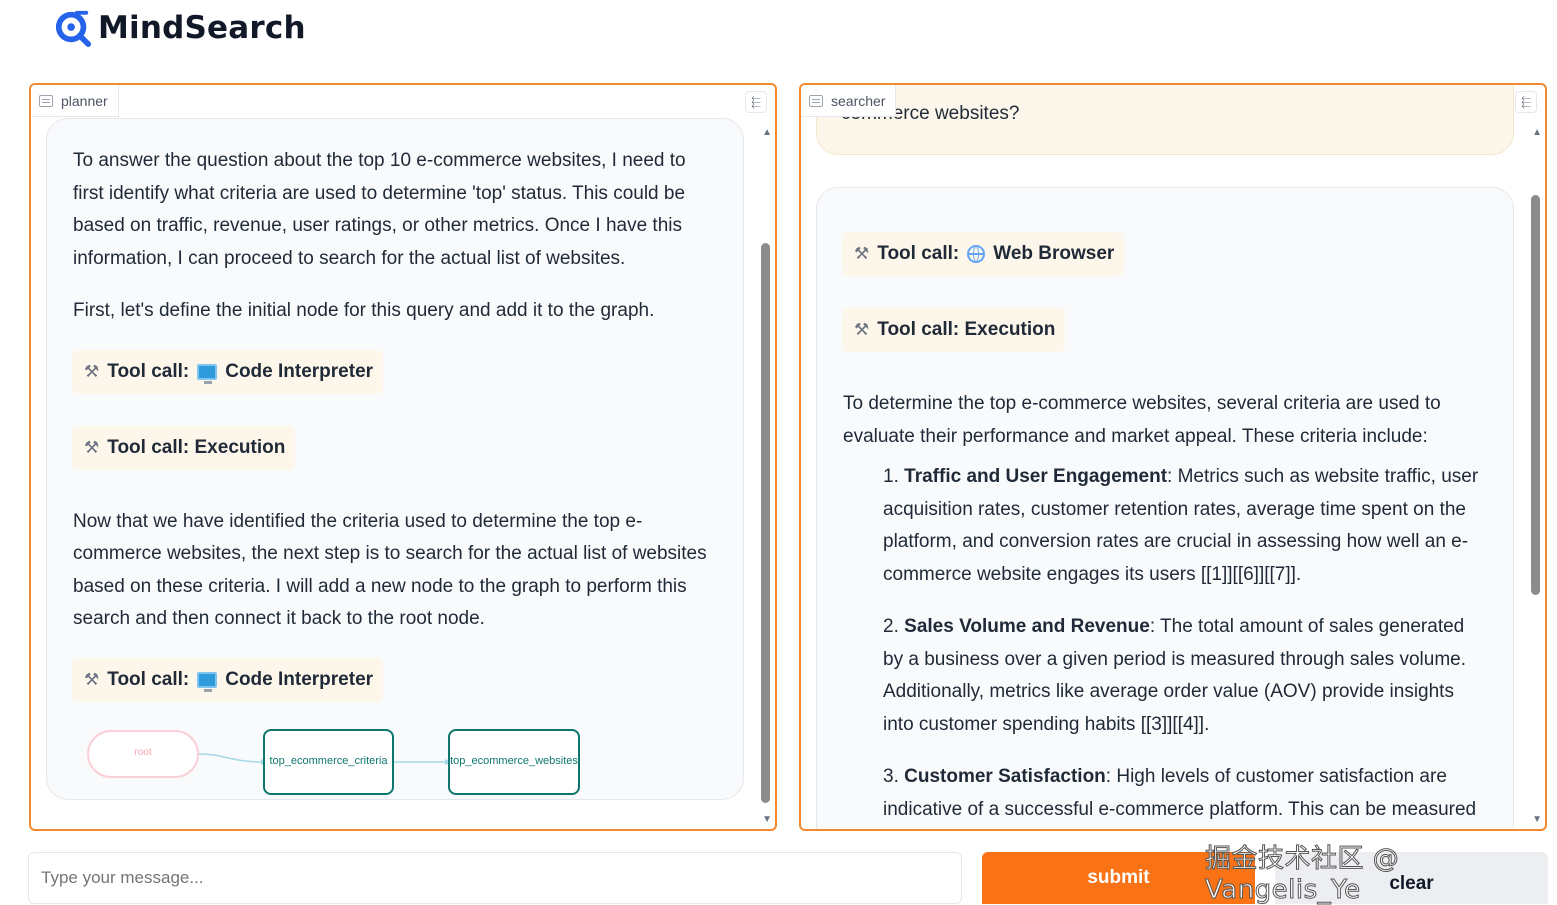  I want to click on list-item-number: 1., so click(891, 476).